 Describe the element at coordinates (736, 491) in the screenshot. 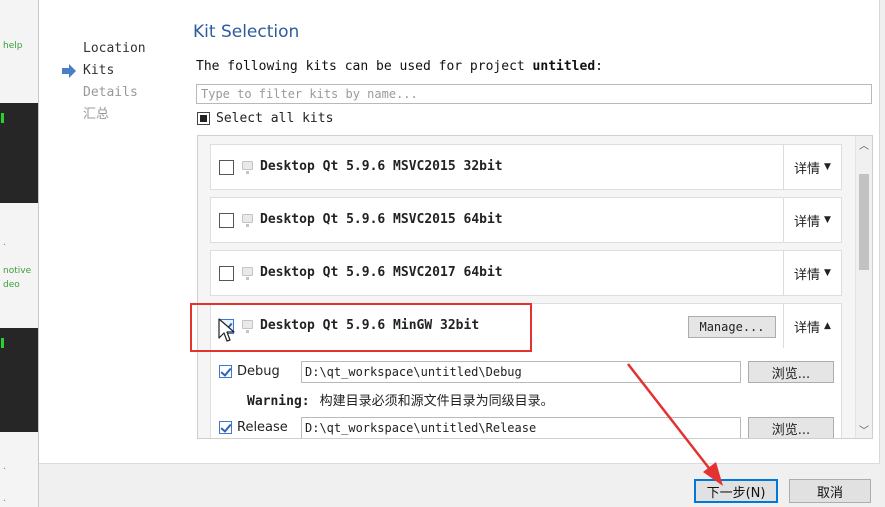

I see `next-button: 下一步(N)` at that location.